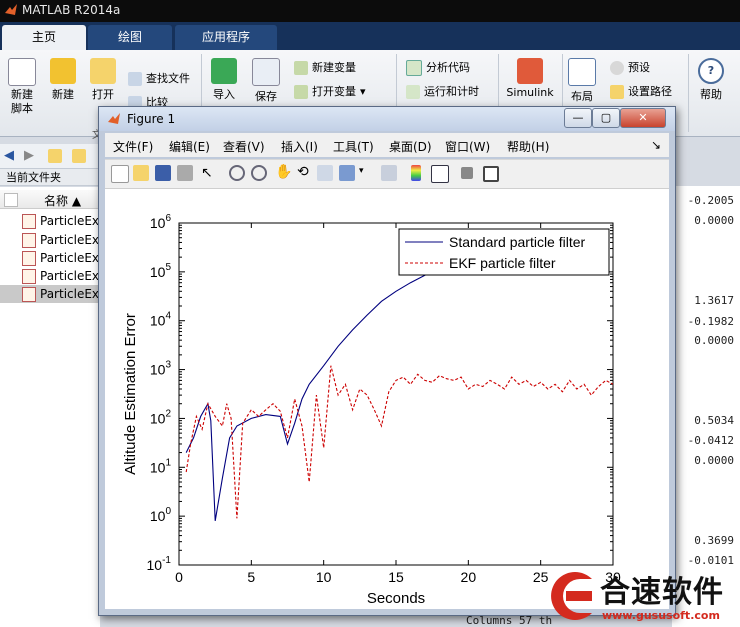 Image resolution: width=740 pixels, height=627 pixels. Describe the element at coordinates (224, 71) in the screenshot. I see `import-icon` at that location.